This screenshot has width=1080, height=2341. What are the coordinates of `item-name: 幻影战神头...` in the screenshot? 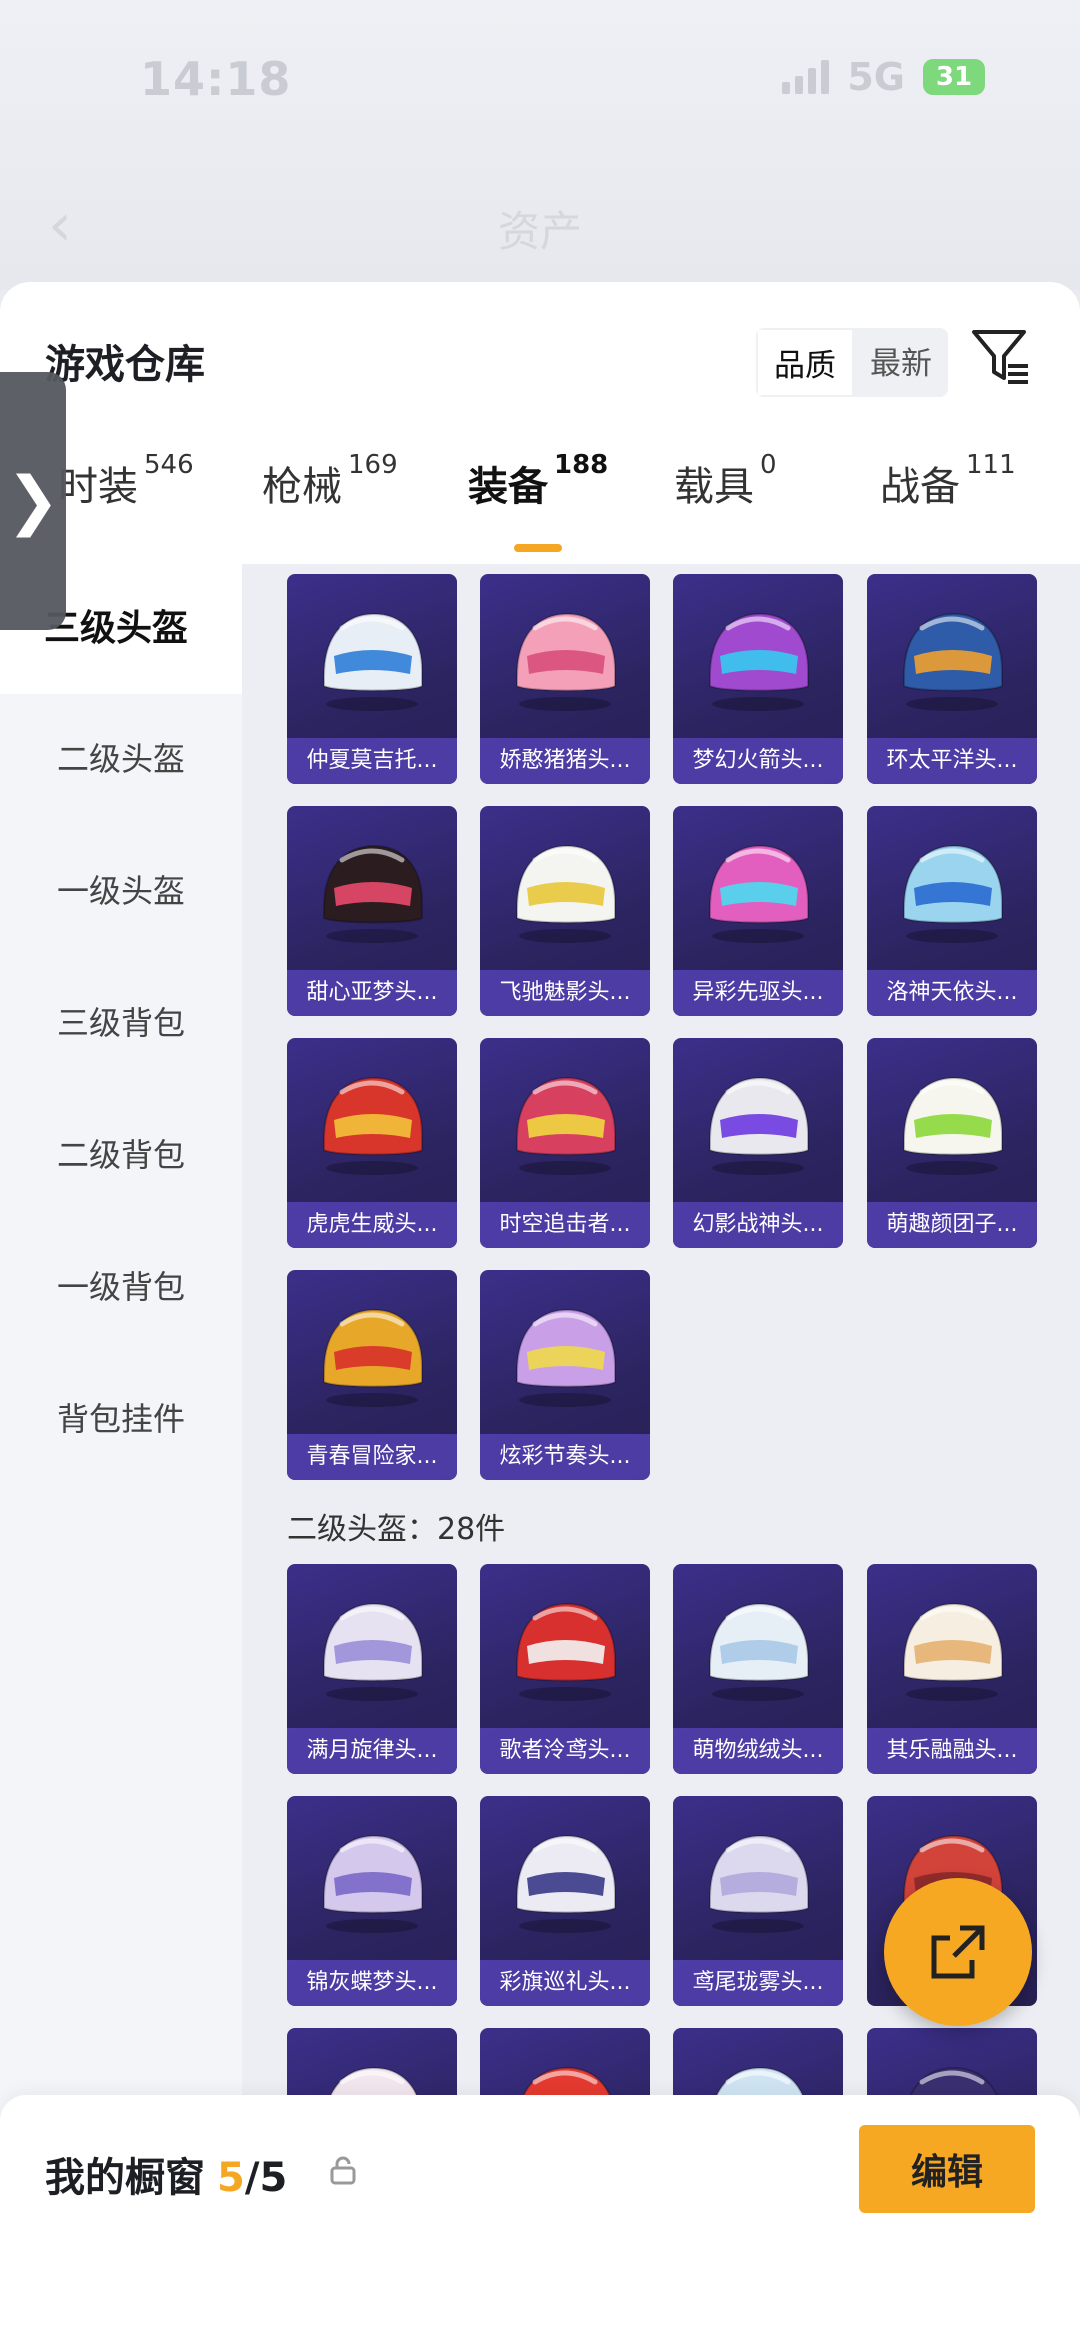 It's located at (758, 1225).